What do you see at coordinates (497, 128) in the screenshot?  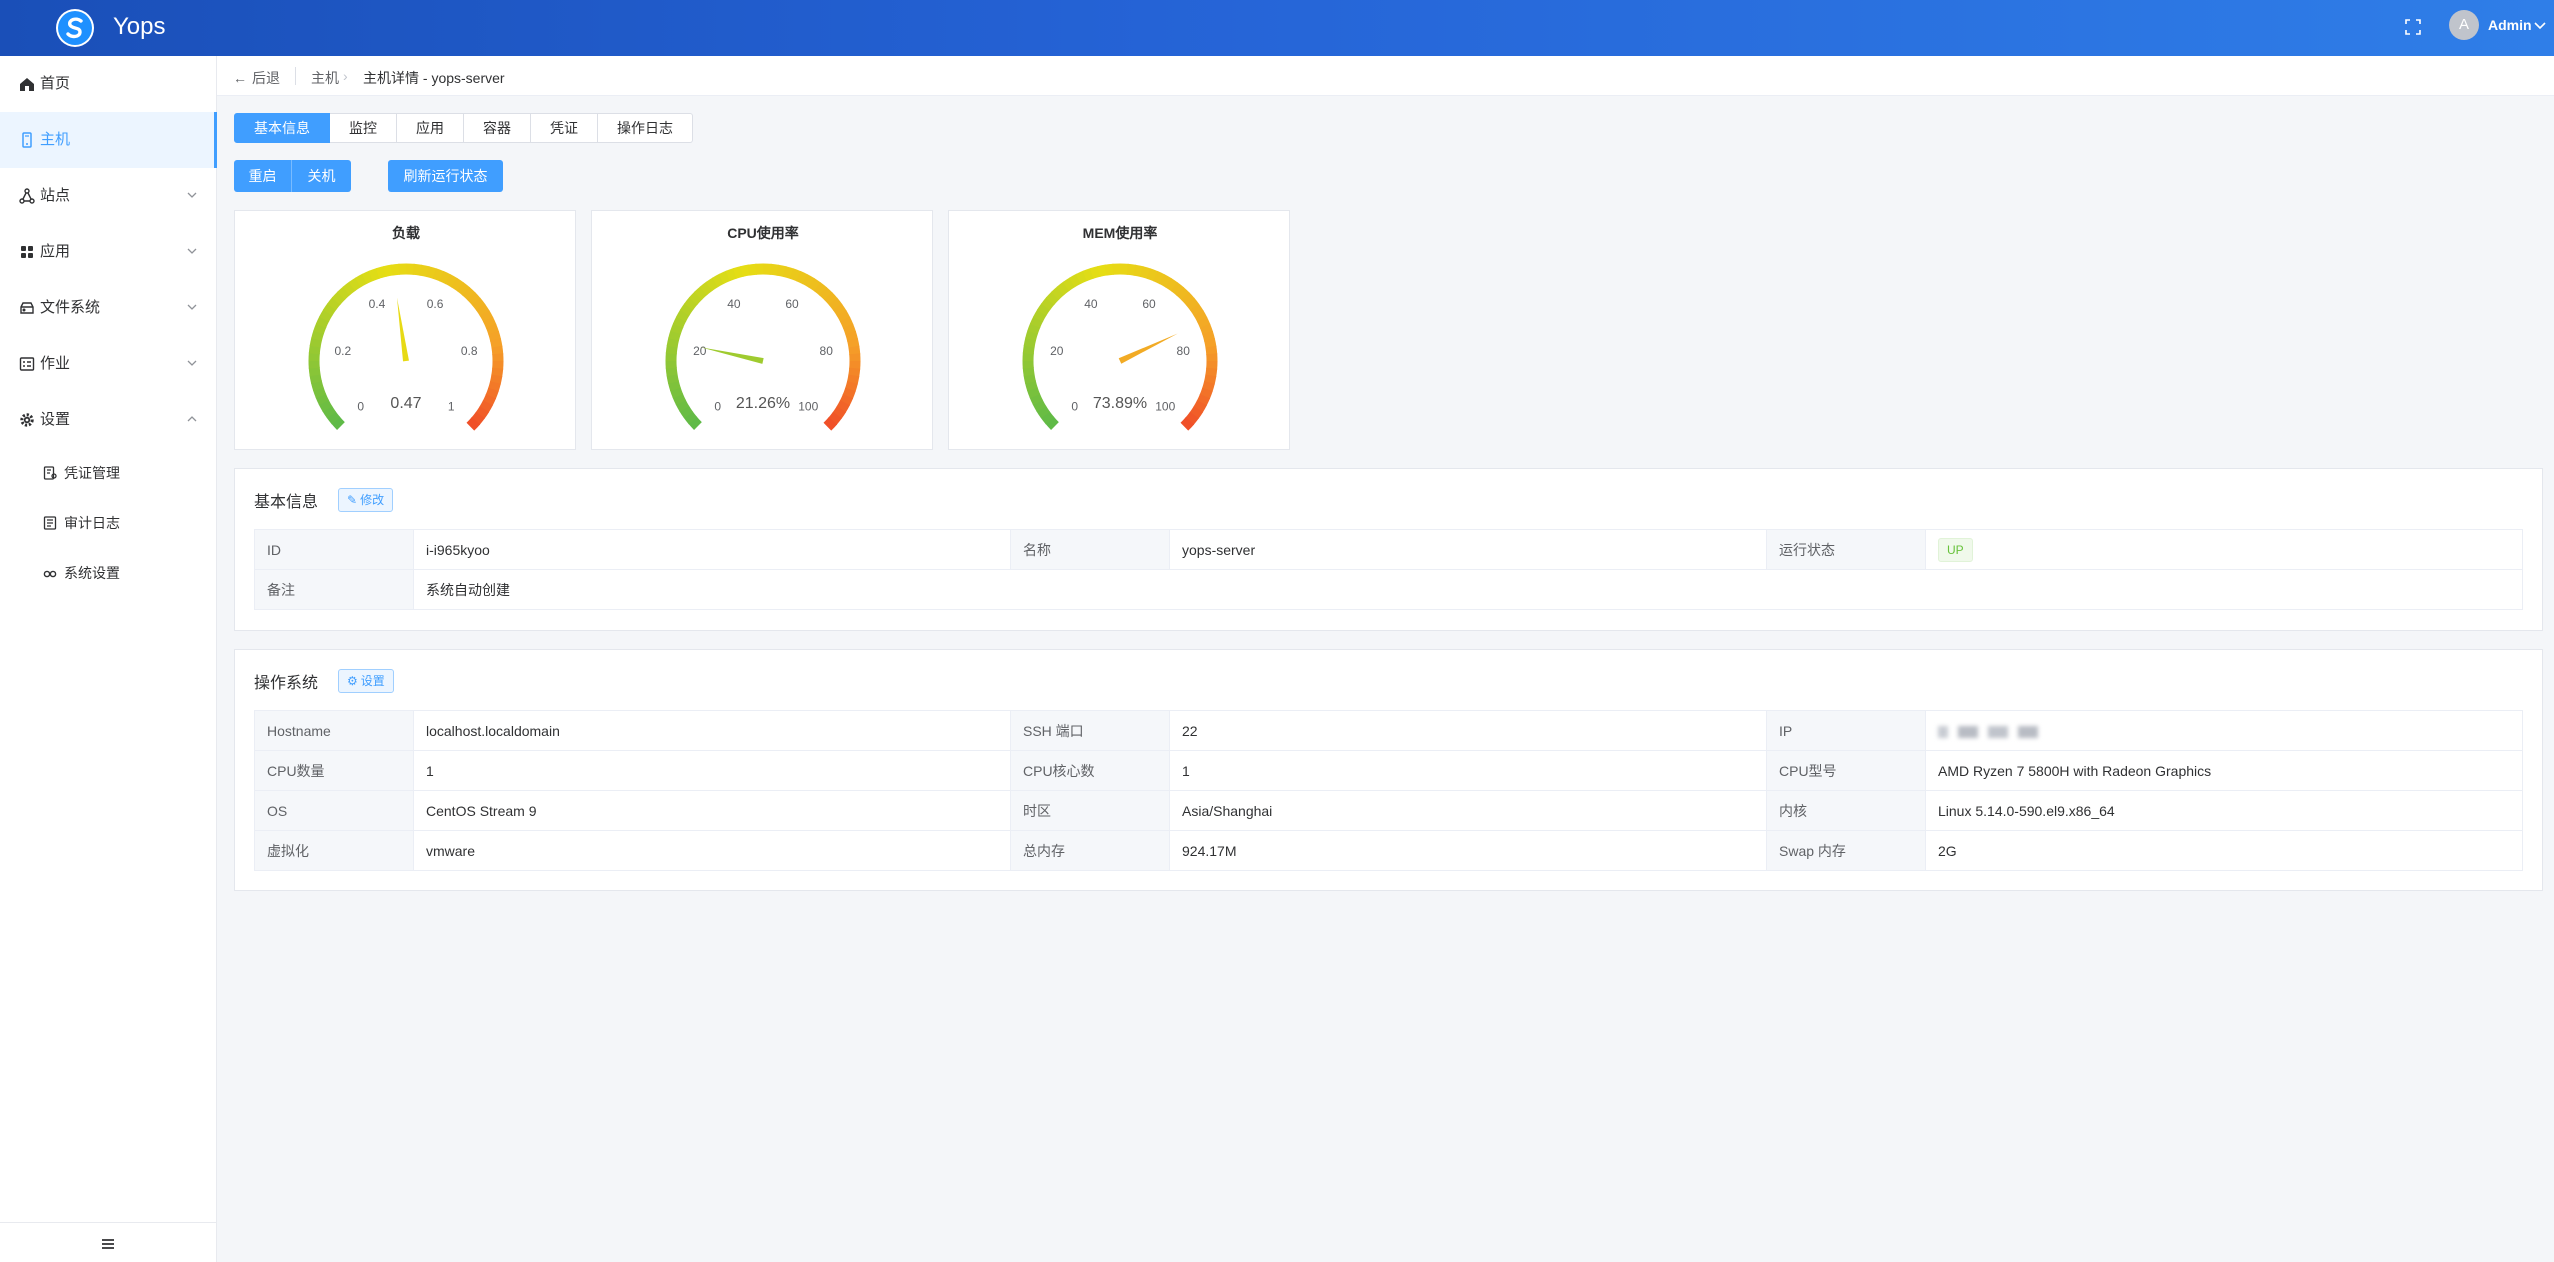 I see `tab-containers: 容器` at bounding box center [497, 128].